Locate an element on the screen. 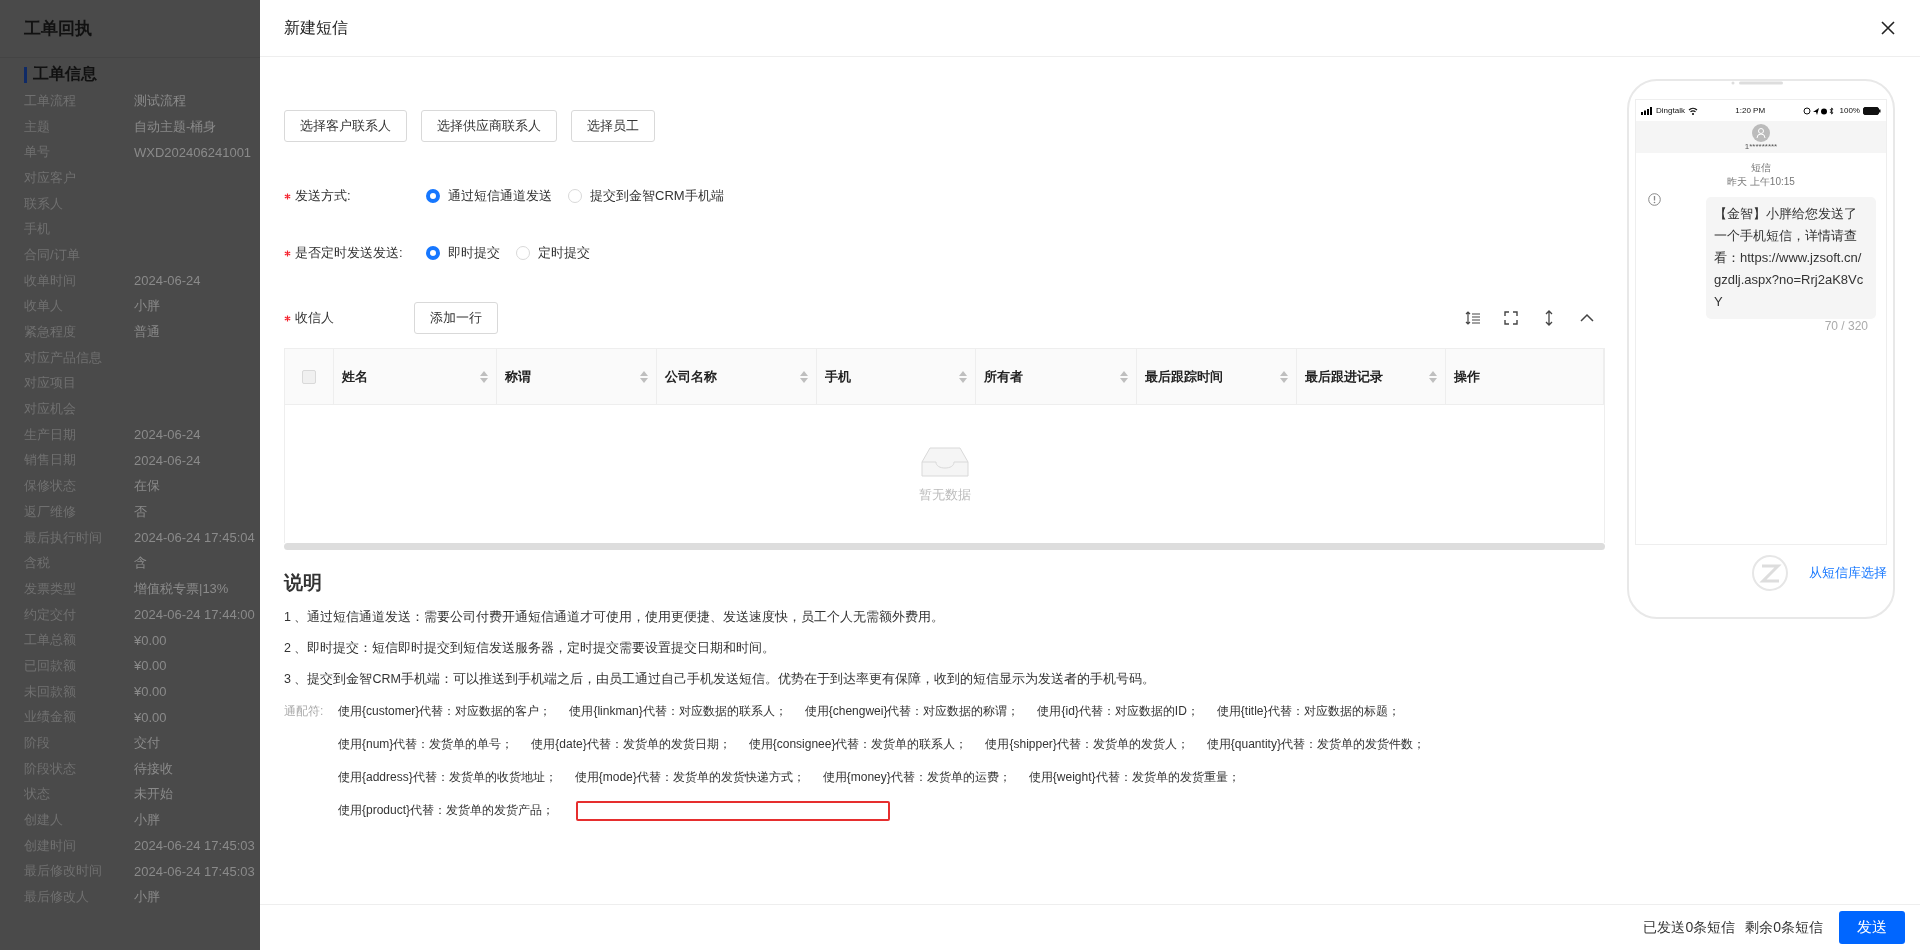 This screenshot has height=950, width=1920. thread-time: 昨天 上午10:15 is located at coordinates (1761, 182).